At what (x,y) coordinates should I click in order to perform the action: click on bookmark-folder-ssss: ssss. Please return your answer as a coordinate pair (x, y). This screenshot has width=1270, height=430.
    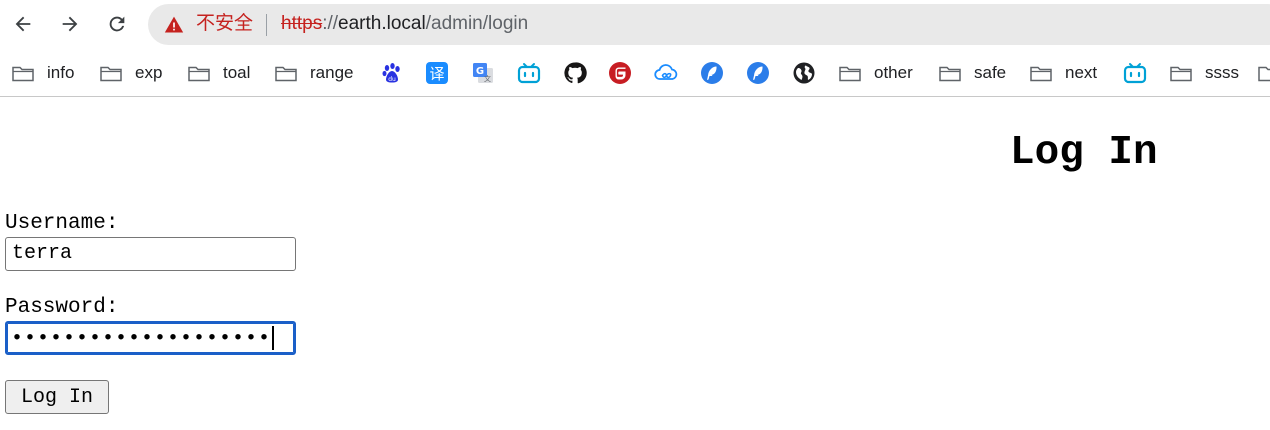
    Looking at the image, I should click on (1204, 73).